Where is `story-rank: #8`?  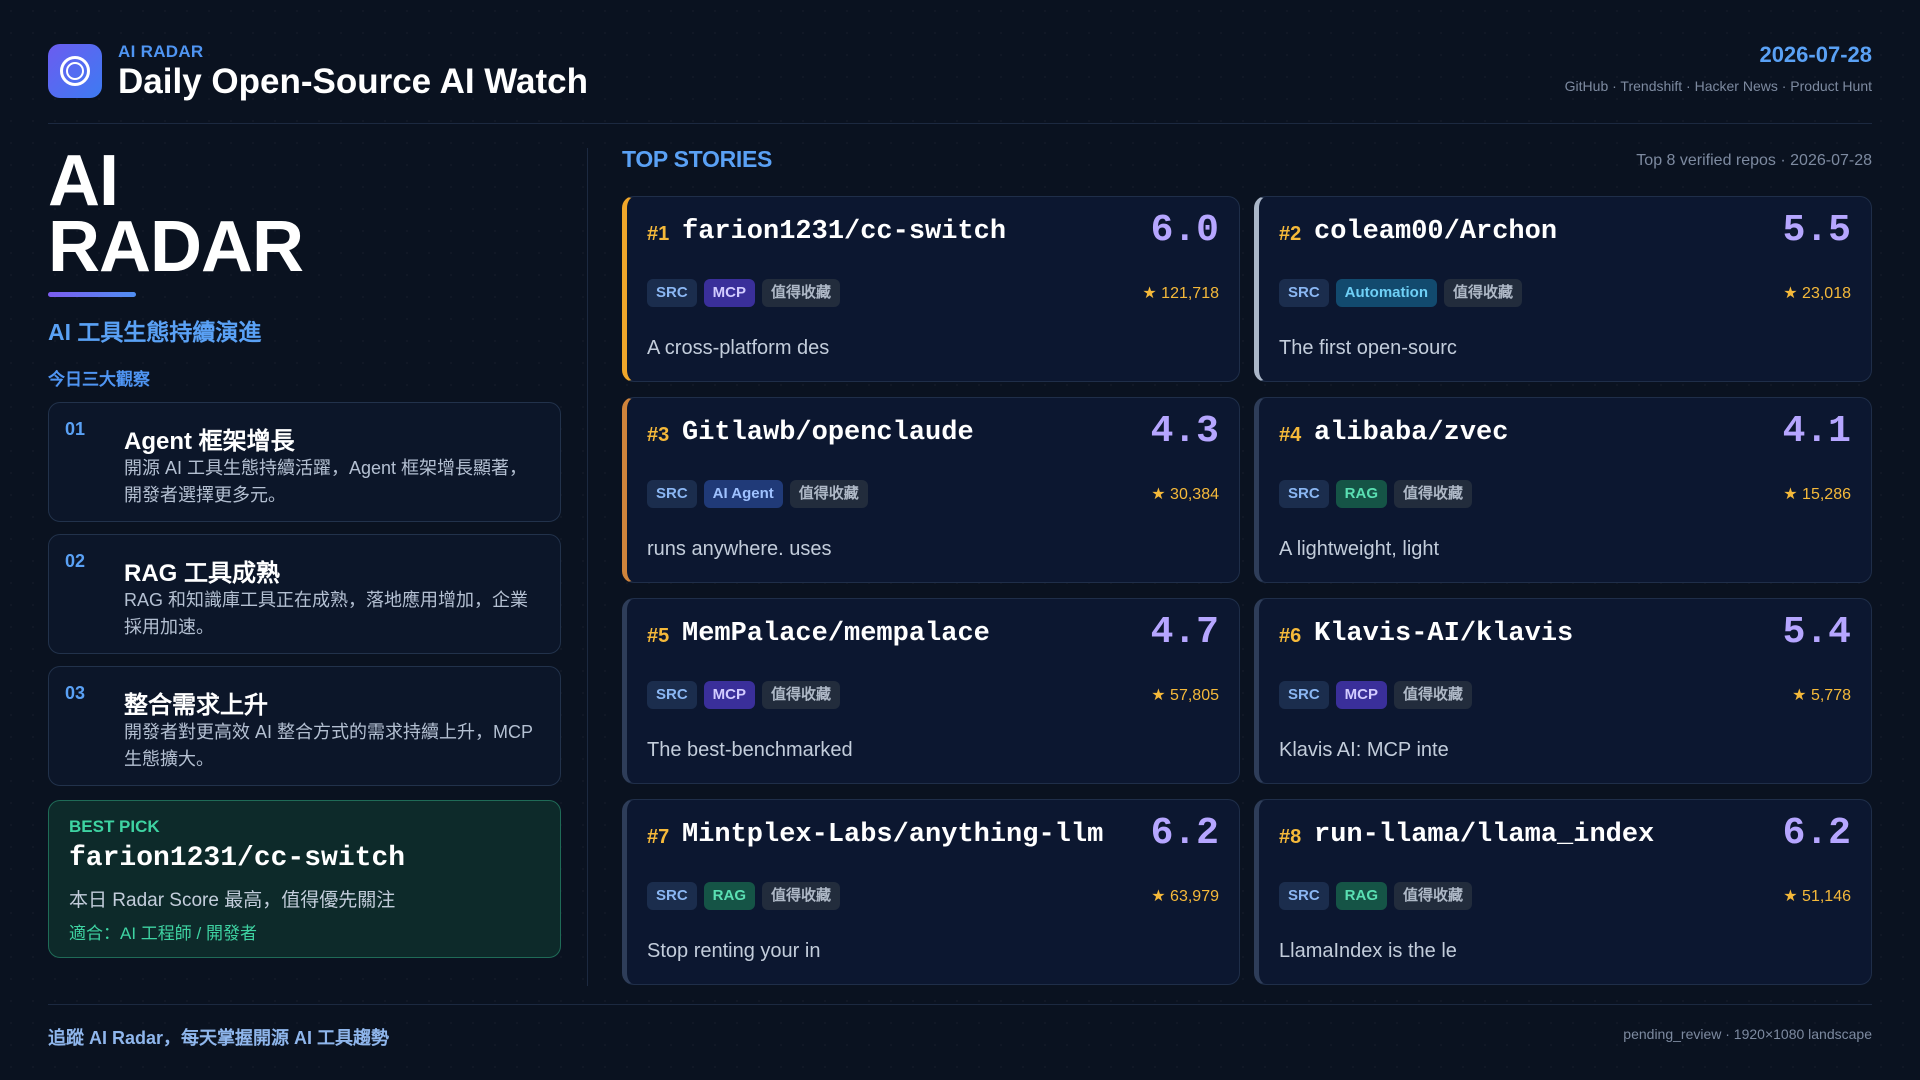 story-rank: #8 is located at coordinates (1290, 837).